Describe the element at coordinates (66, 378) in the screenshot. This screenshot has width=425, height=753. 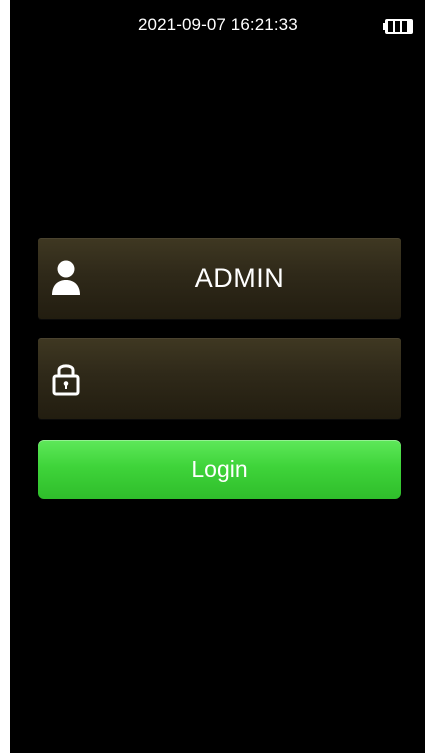
I see `lock-icon` at that location.